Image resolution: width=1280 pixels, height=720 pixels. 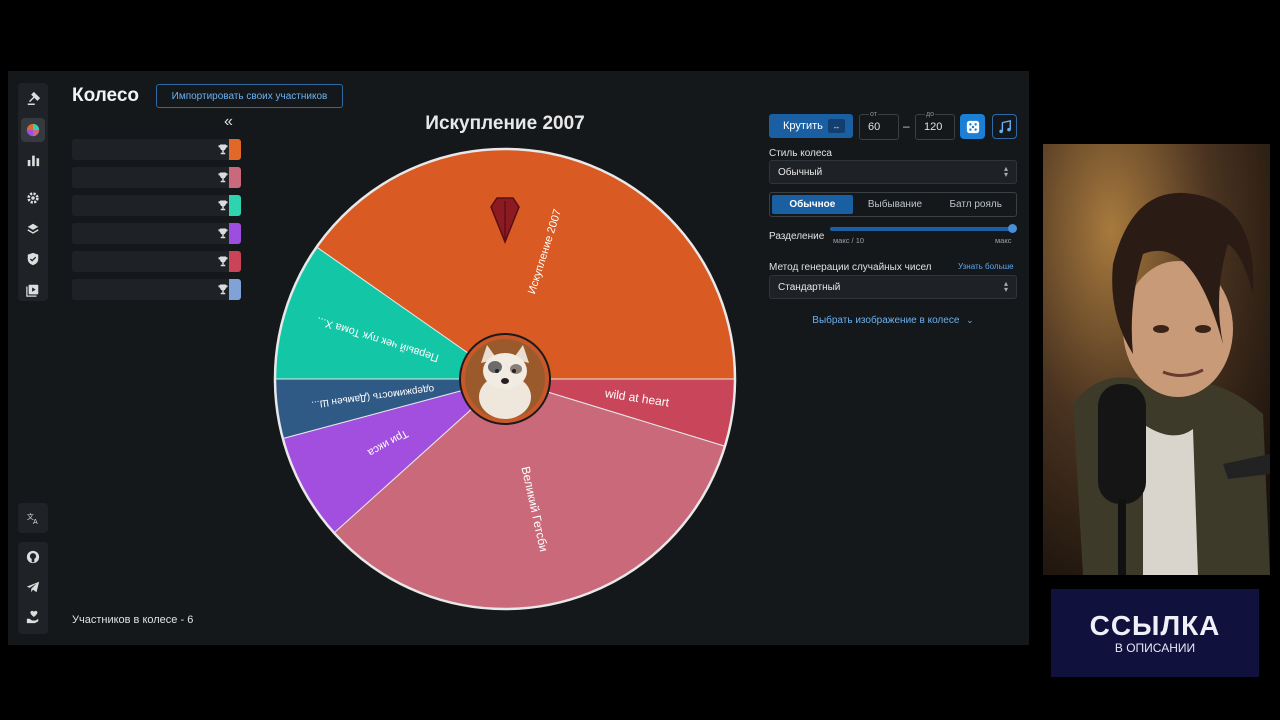 What do you see at coordinates (133, 620) in the screenshot?
I see `participants-count: Участников в колесе - 6` at bounding box center [133, 620].